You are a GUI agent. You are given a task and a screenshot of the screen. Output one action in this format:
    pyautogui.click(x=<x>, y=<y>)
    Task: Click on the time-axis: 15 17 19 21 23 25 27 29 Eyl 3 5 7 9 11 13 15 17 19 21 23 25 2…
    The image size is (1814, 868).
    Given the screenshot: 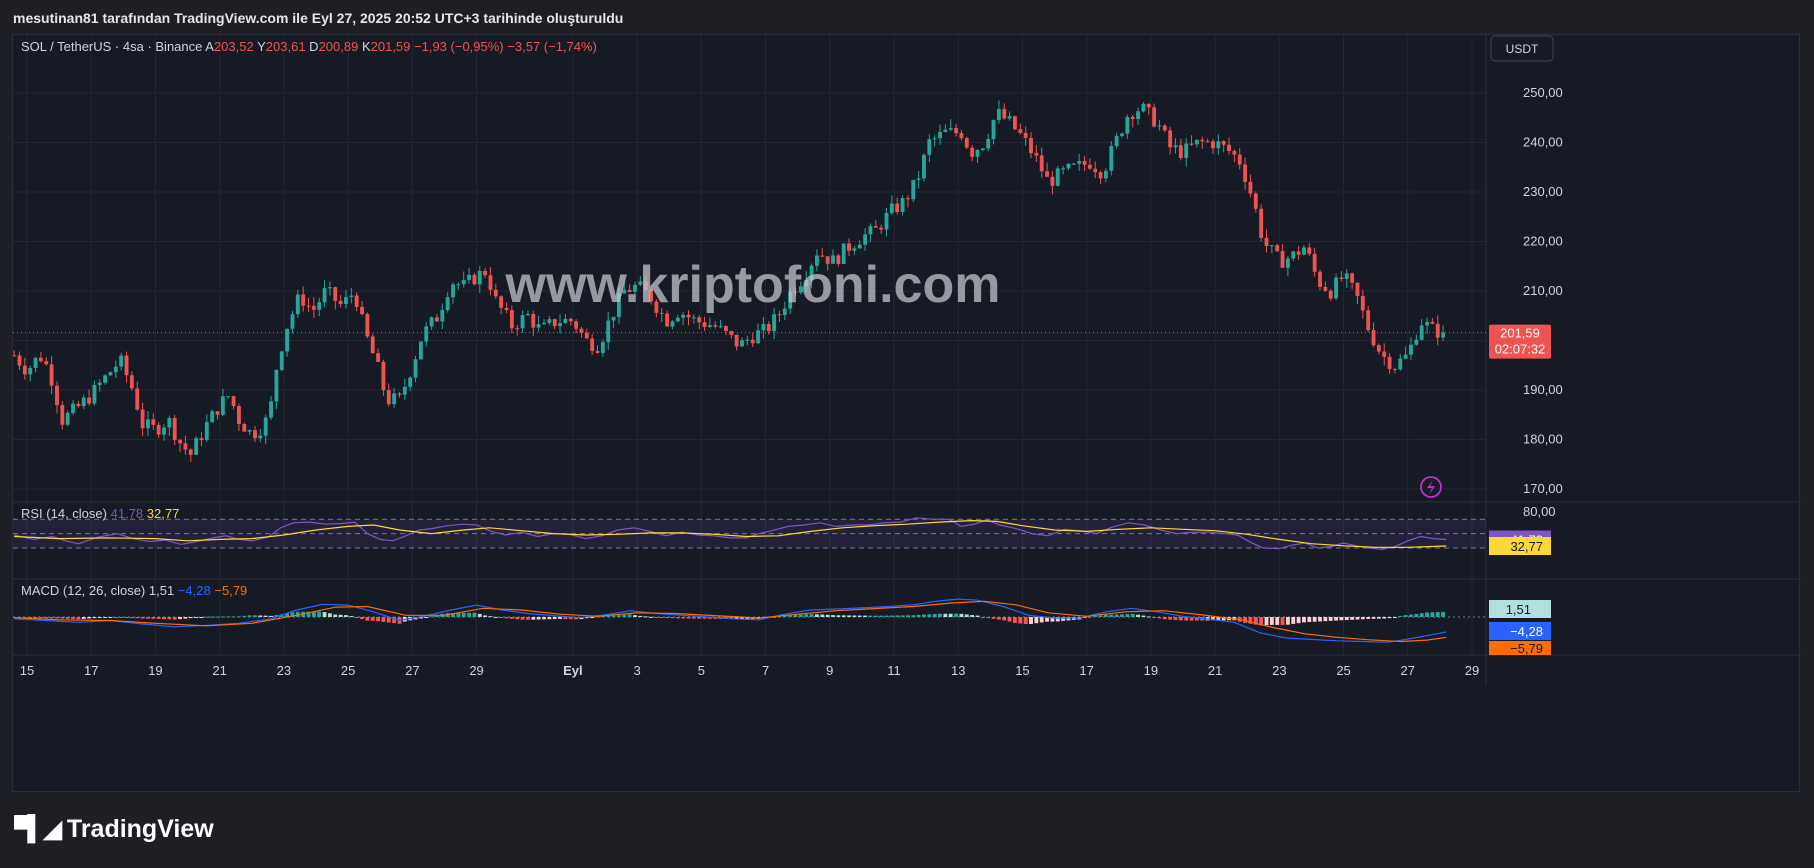 What is the action you would take?
    pyautogui.click(x=749, y=670)
    